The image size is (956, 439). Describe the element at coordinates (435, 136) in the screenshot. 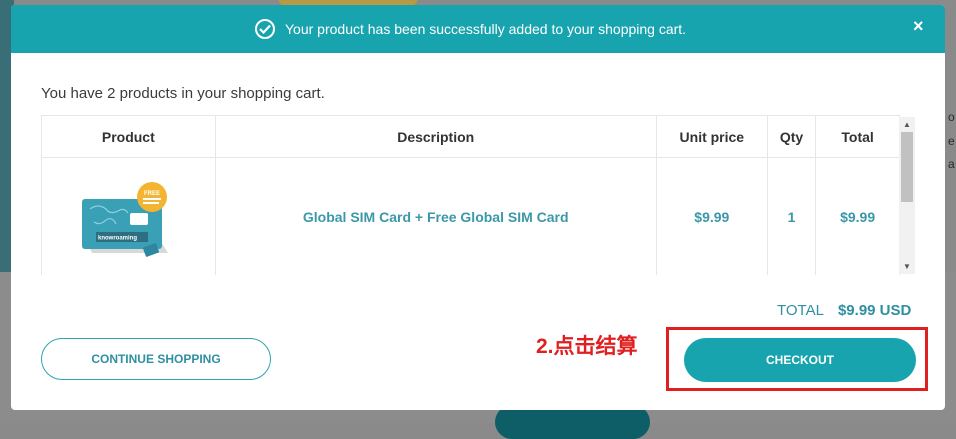

I see `column-header-description: Description` at that location.